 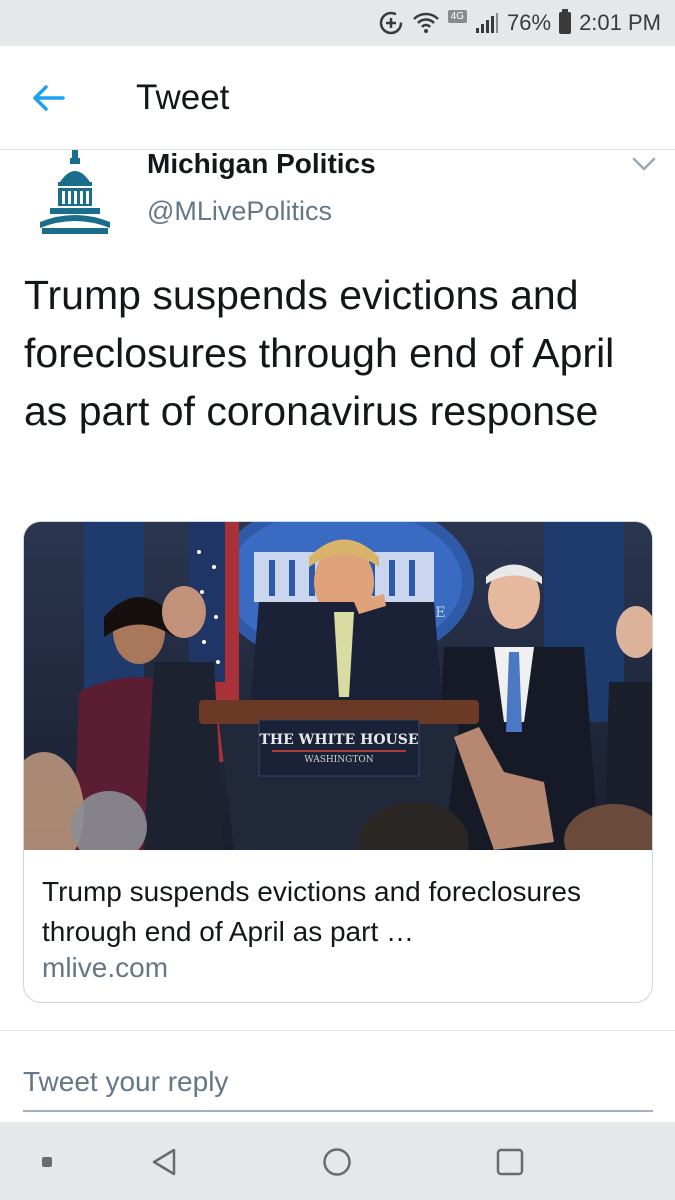 What do you see at coordinates (183, 97) in the screenshot?
I see `page-title: Tweet` at bounding box center [183, 97].